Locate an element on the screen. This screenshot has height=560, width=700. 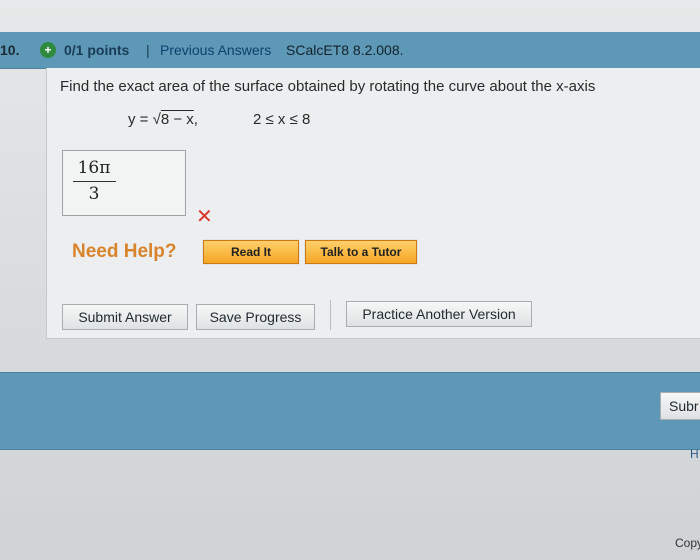
equation-lhs: y = √ is located at coordinates (144, 119).